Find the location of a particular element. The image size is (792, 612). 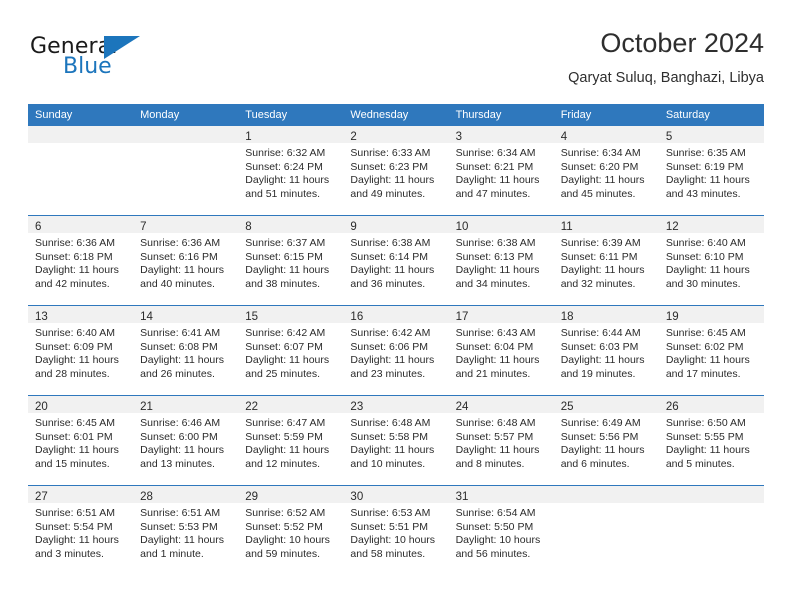

sunrise-text: Sunrise: 6:37 AM is located at coordinates (285, 243).